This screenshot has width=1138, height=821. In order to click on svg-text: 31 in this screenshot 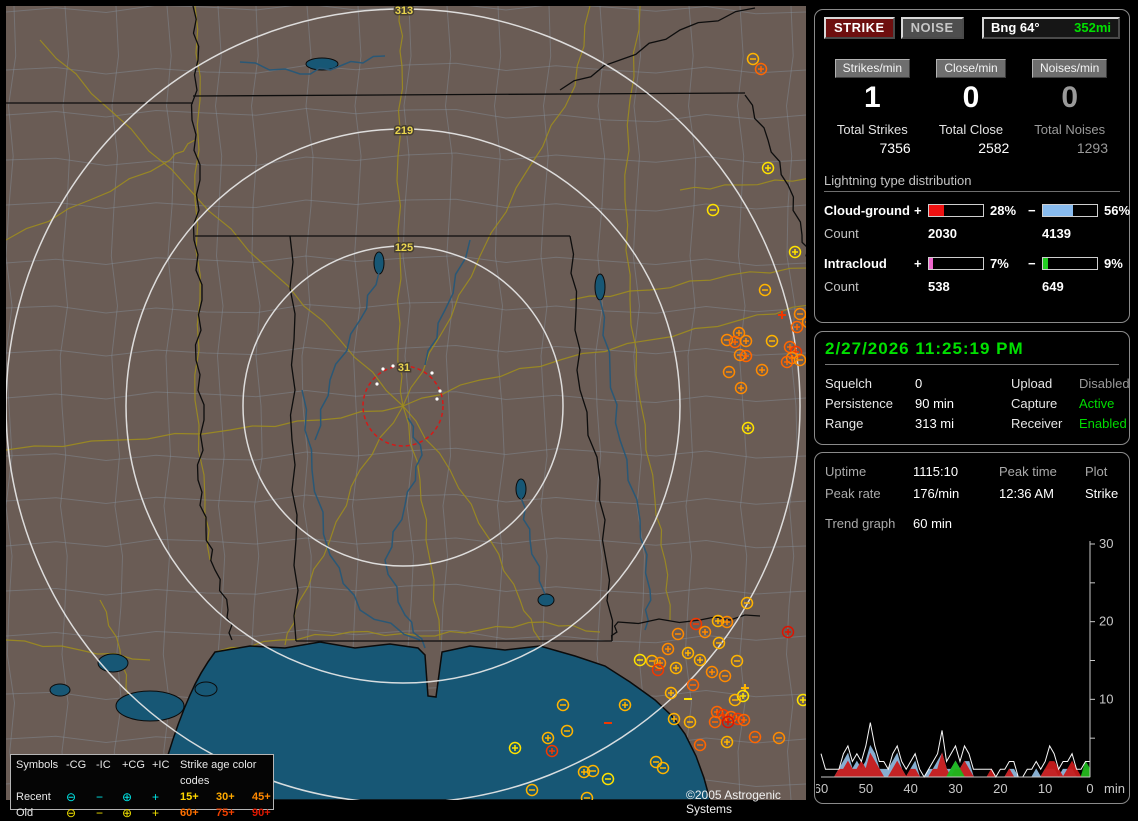, I will do `click(404, 368)`.